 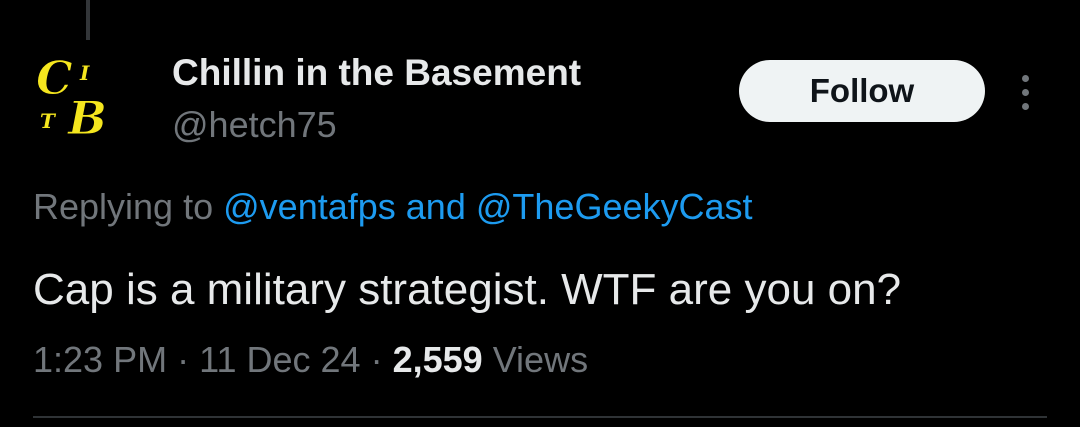 What do you see at coordinates (88, 20) in the screenshot?
I see `thread-connector-line` at bounding box center [88, 20].